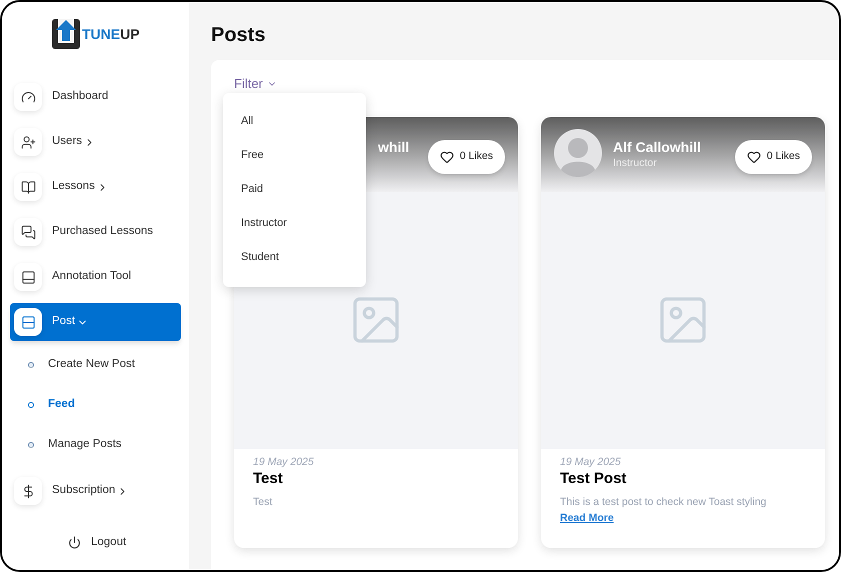  I want to click on panel-icon, so click(28, 277).